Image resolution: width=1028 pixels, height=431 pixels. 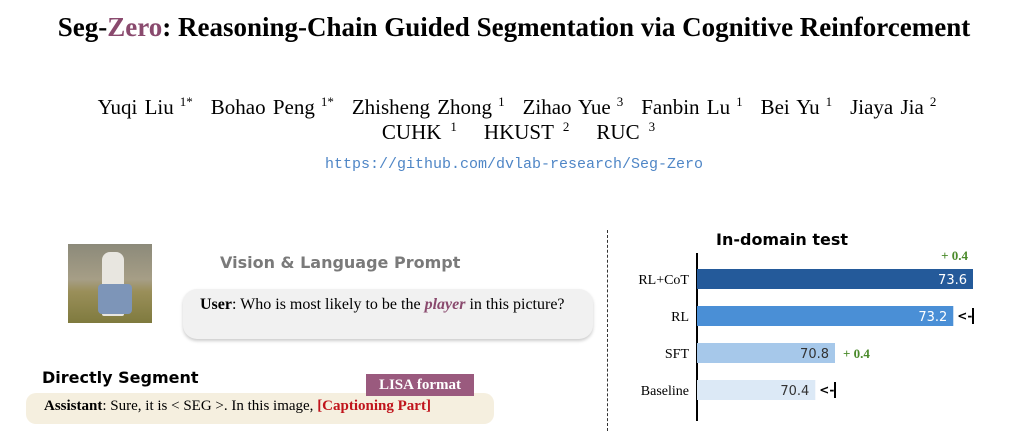 What do you see at coordinates (665, 391) in the screenshot?
I see `category-label: Baseline` at bounding box center [665, 391].